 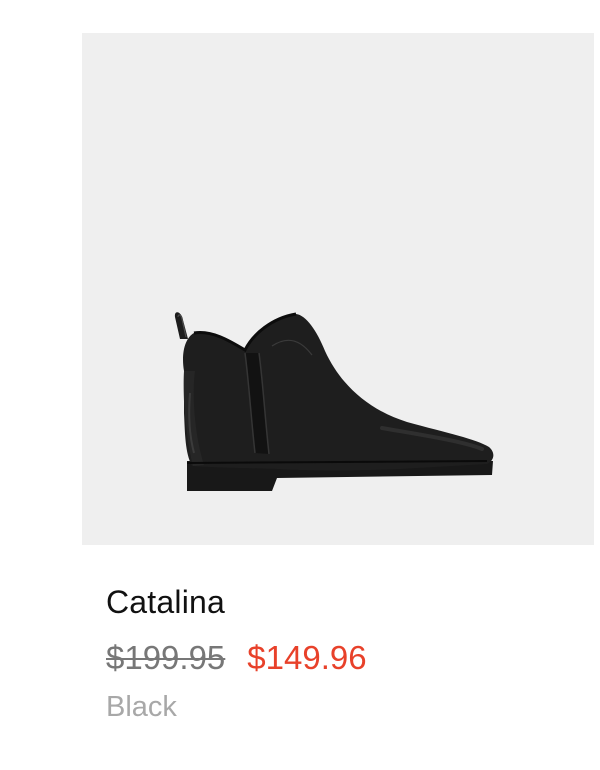 What do you see at coordinates (334, 401) in the screenshot?
I see `ankle-boot-image` at bounding box center [334, 401].